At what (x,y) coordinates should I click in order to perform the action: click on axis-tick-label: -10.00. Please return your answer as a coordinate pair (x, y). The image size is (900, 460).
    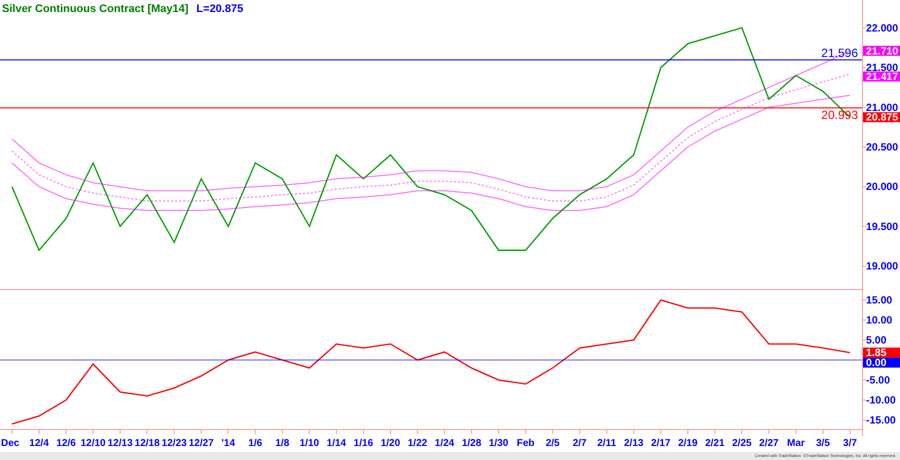
    Looking at the image, I should click on (881, 400).